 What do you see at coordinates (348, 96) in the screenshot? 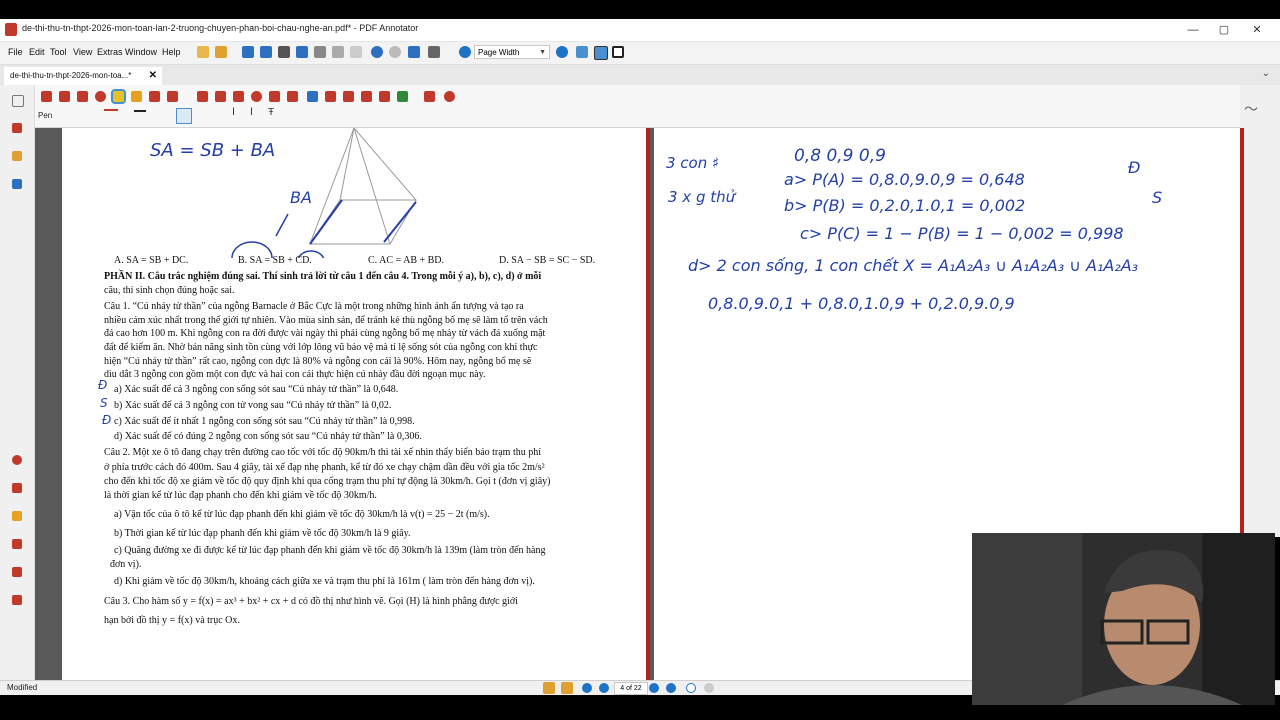
I see `camera-icon` at bounding box center [348, 96].